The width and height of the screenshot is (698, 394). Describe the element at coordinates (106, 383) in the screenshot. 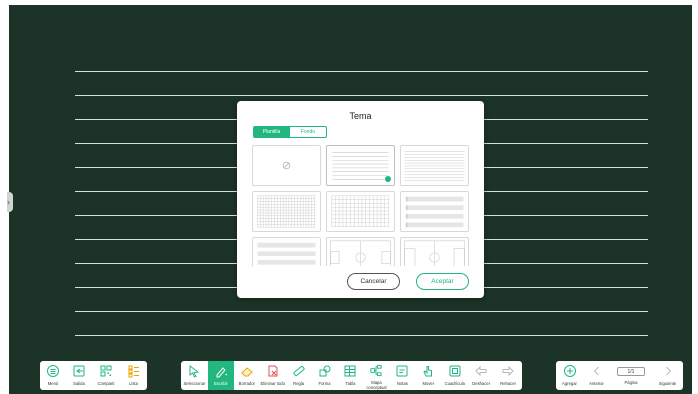

I see `share-label: Comparti` at that location.